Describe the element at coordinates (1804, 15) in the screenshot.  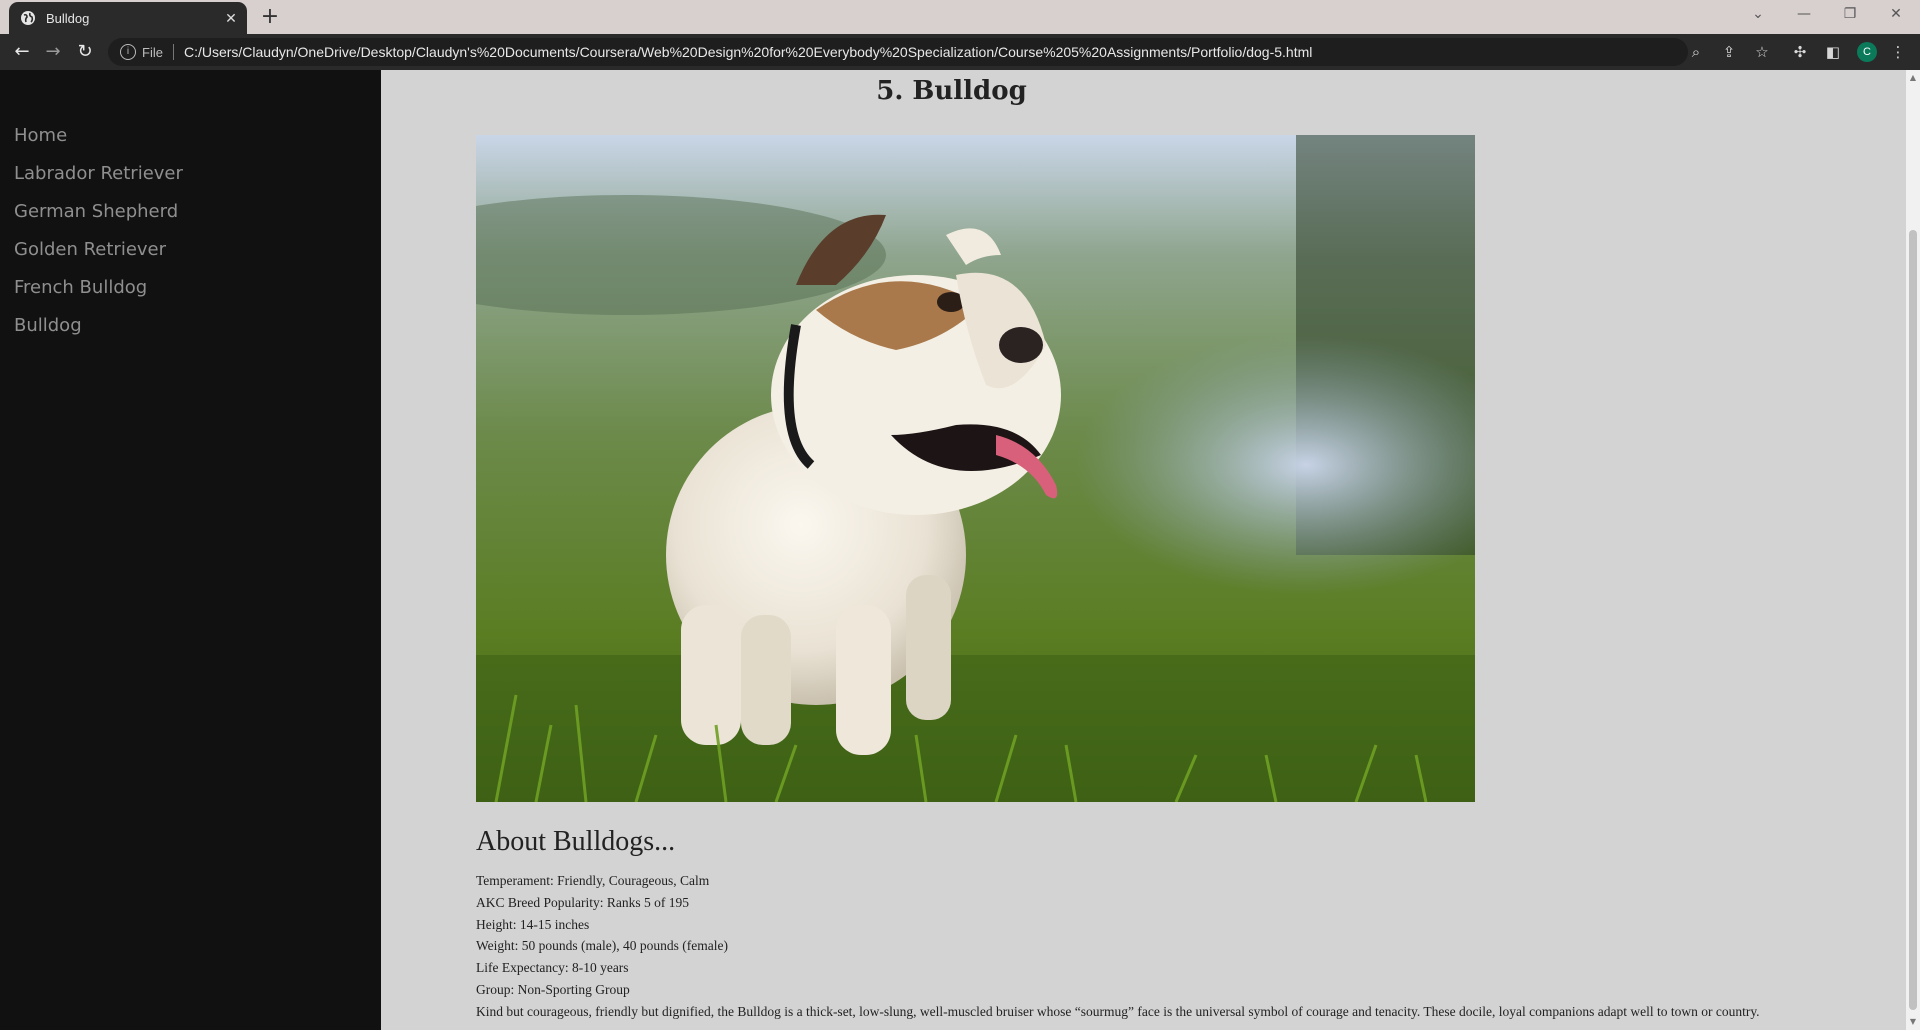
I see `minimize-button: —` at that location.